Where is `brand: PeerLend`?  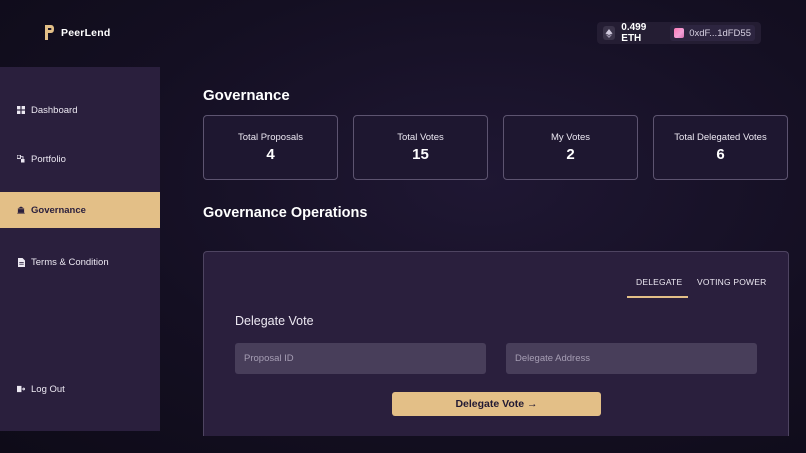 brand: PeerLend is located at coordinates (77, 32).